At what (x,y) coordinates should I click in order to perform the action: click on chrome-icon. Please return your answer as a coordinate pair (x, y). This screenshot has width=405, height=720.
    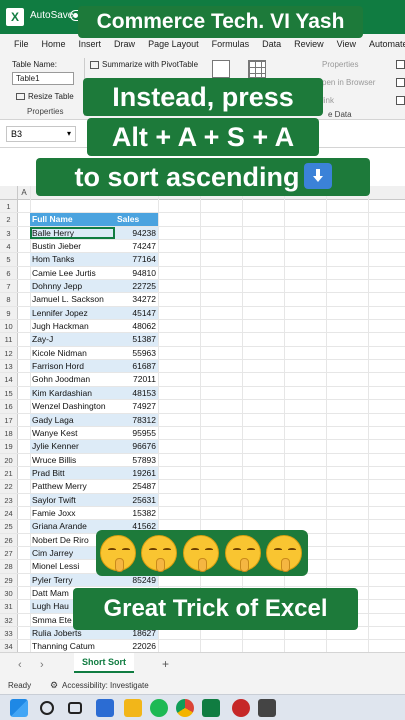
    Looking at the image, I should click on (185, 708).